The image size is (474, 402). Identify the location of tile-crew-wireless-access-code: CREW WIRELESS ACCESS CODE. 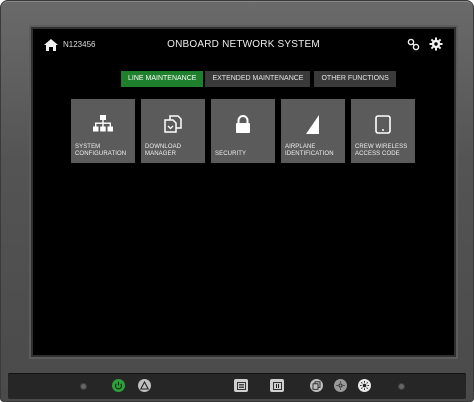
(383, 131).